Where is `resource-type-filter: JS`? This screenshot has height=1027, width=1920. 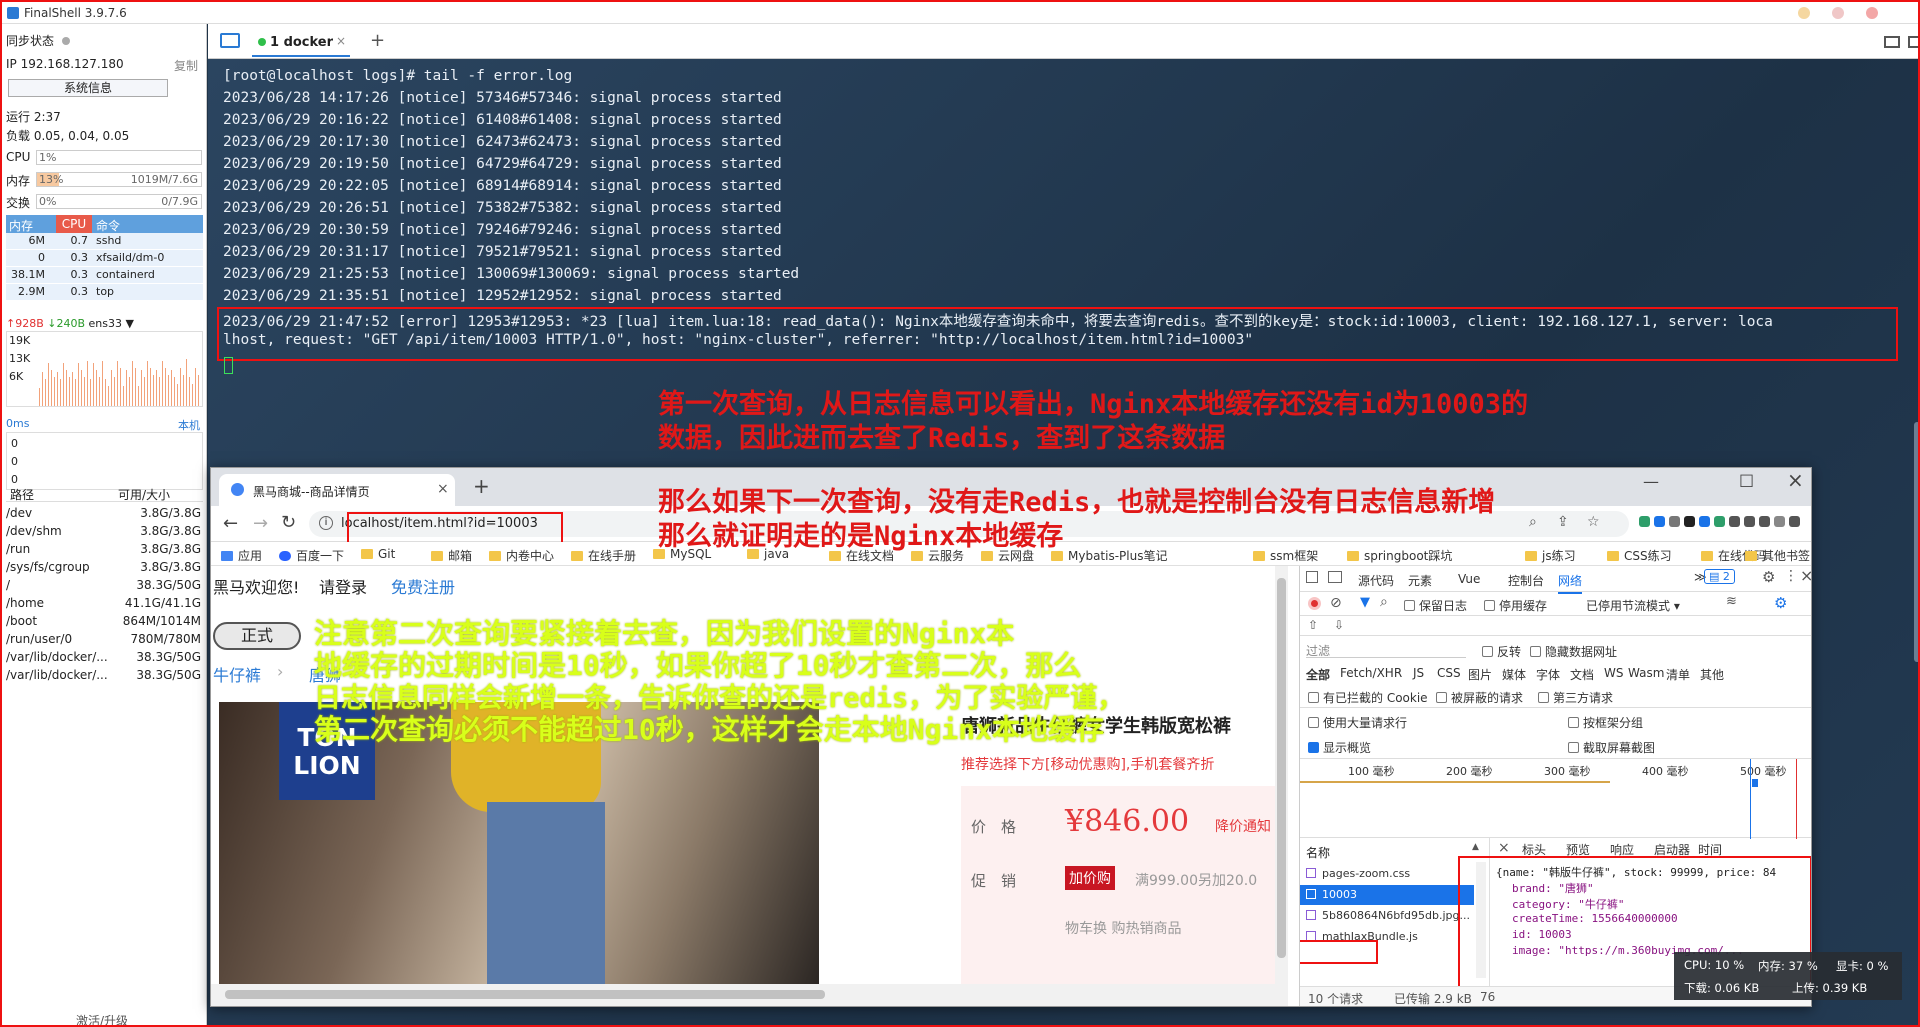
resource-type-filter: JS is located at coordinates (1418, 673).